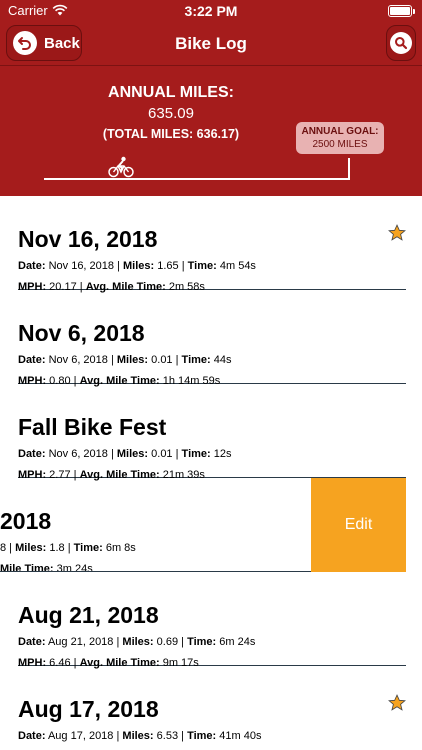 The width and height of the screenshot is (422, 750). What do you see at coordinates (340, 144) in the screenshot?
I see `annual-goal-value: 2500 MILES` at bounding box center [340, 144].